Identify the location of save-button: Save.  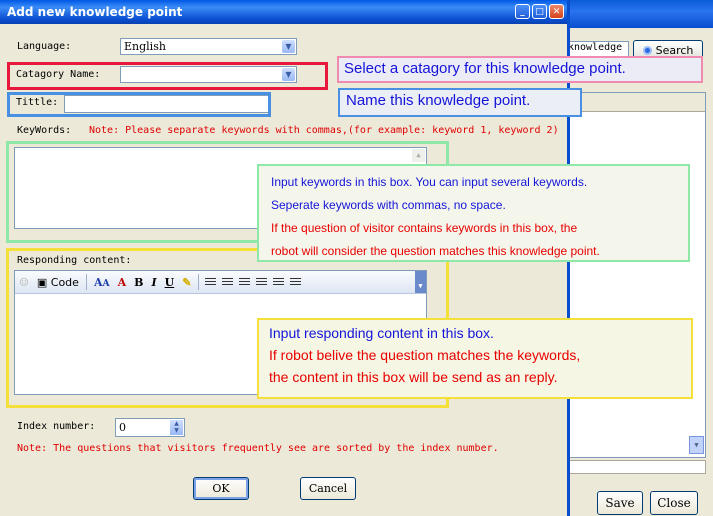
(620, 503).